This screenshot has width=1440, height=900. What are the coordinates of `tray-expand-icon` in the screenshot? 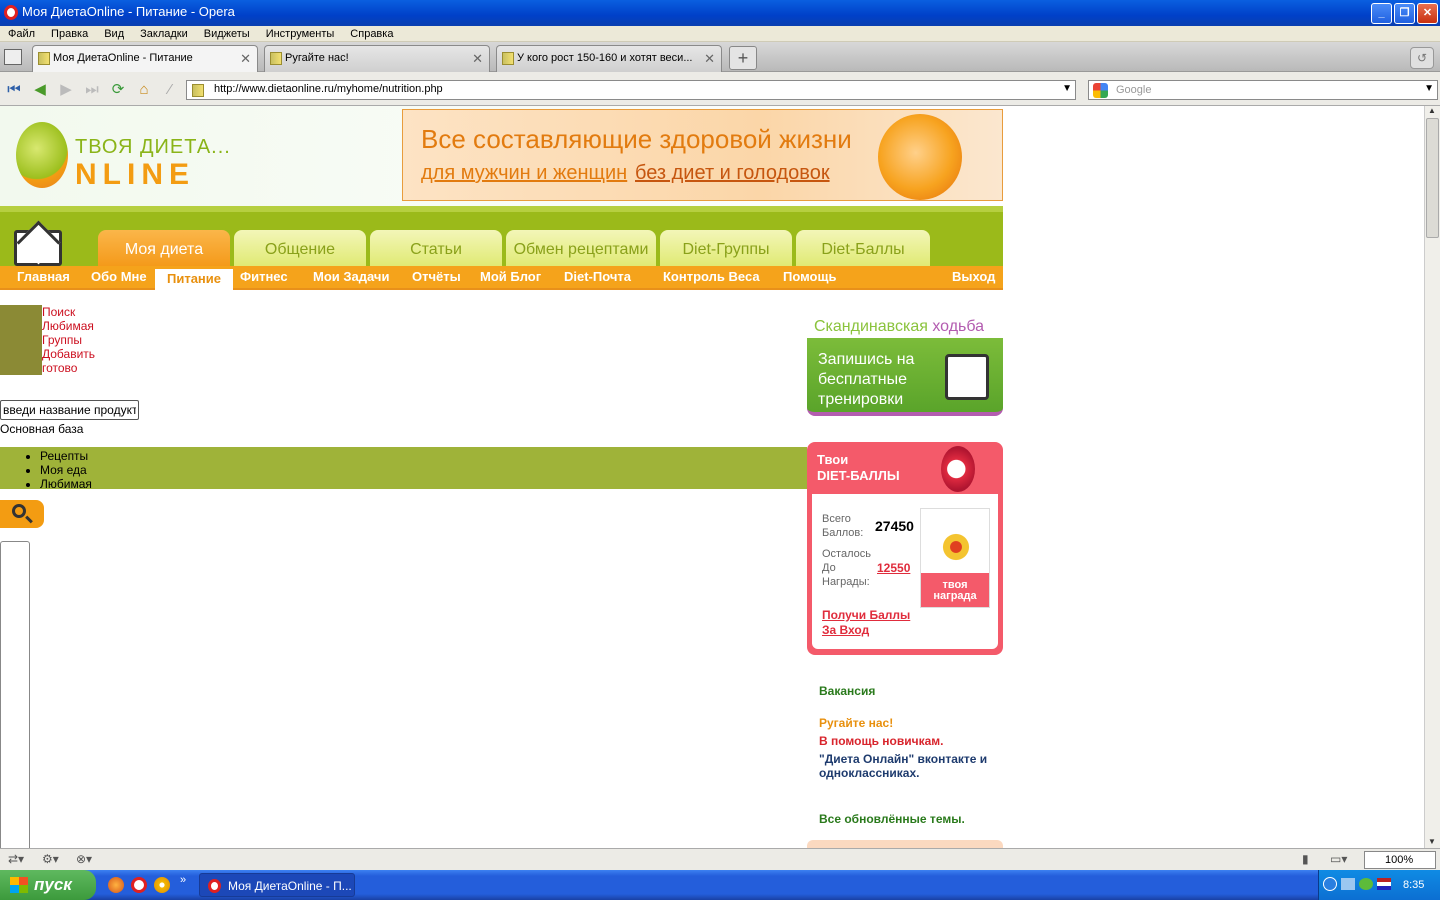 It's located at (1330, 884).